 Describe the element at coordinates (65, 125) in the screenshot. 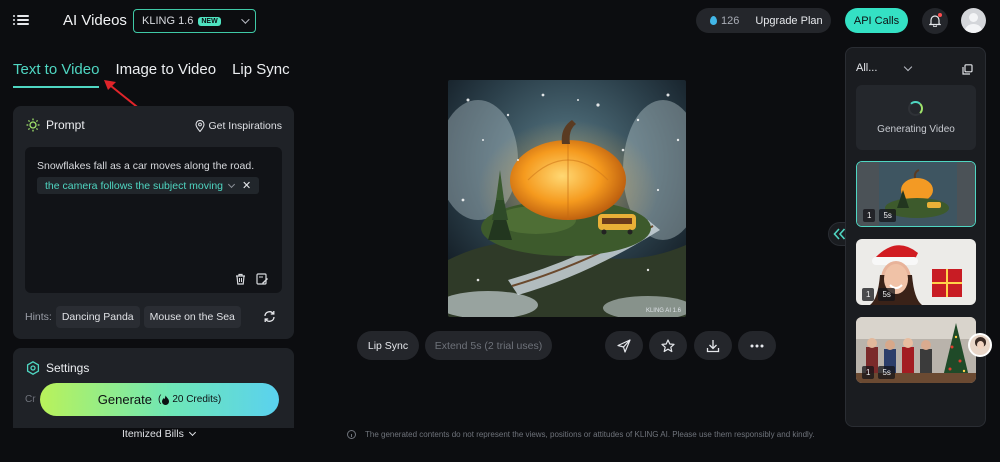

I see `prompt-title: Prompt` at that location.